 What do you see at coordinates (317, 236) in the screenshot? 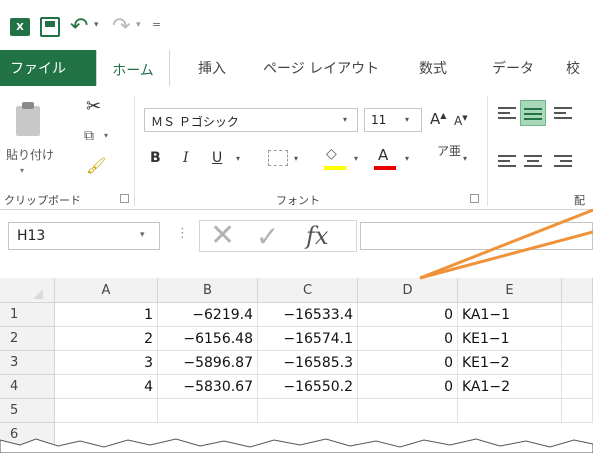
I see `insert-function-icon: fx` at bounding box center [317, 236].